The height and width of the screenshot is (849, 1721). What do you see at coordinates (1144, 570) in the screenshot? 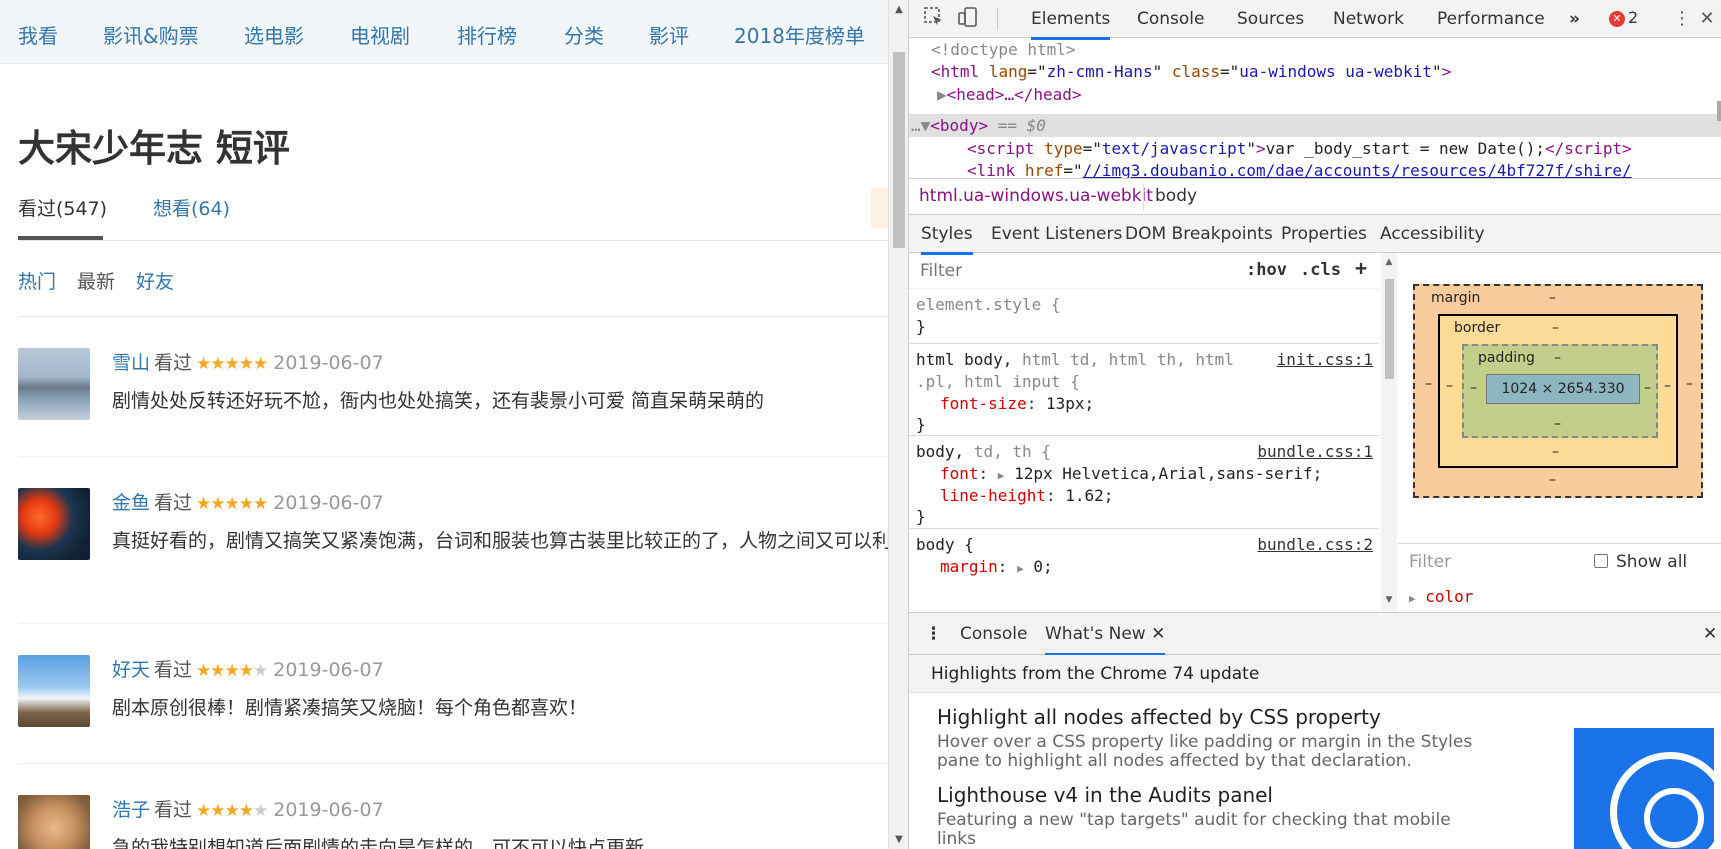
I see `rule-body: body { bundle.css:2 margin: ▶ 0;` at bounding box center [1144, 570].